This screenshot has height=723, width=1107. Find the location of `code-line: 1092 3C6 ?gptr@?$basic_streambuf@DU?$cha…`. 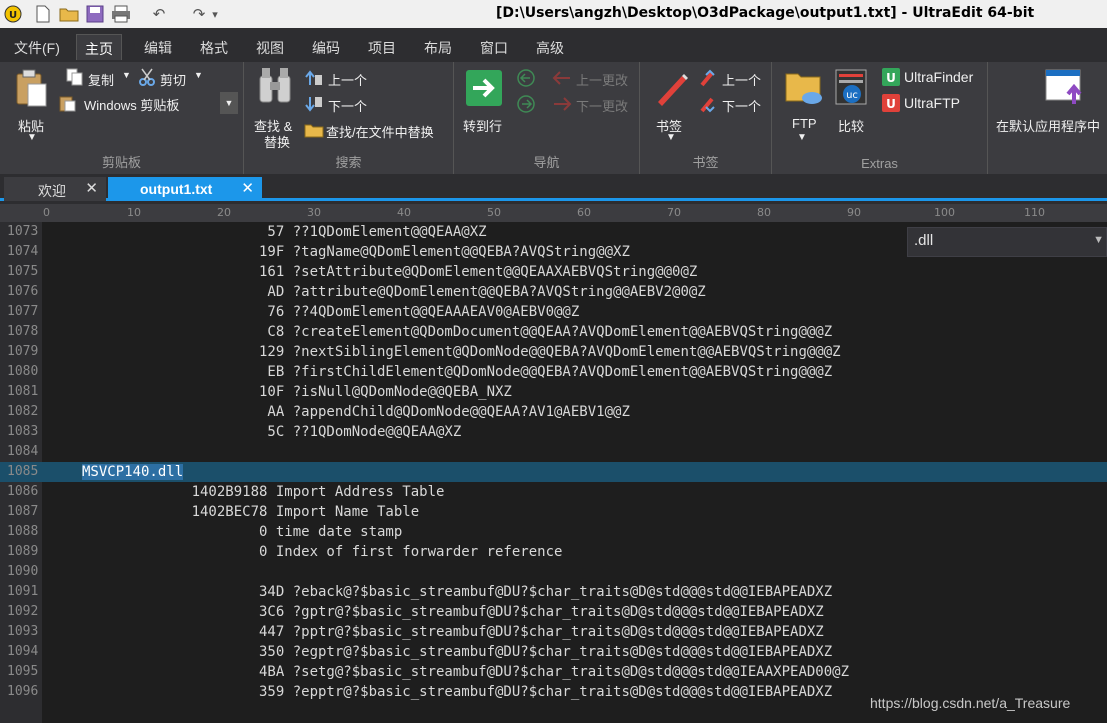

code-line: 1092 3C6 ?gptr@?$basic_streambuf@DU?$cha… is located at coordinates (553, 612).